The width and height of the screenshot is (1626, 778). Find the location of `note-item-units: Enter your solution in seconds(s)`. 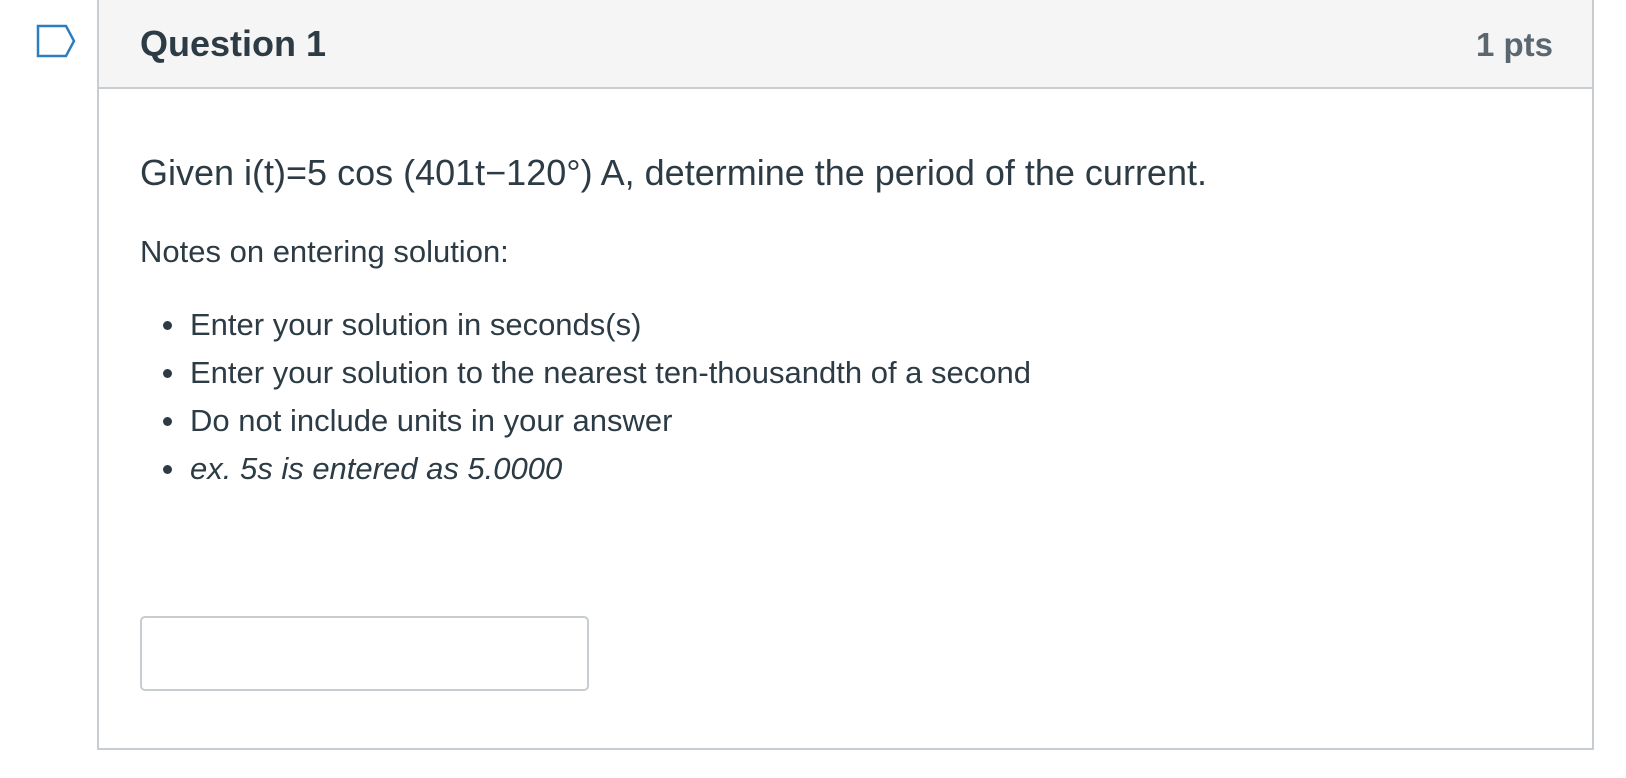

note-item-units: Enter your solution in seconds(s) is located at coordinates (585, 325).